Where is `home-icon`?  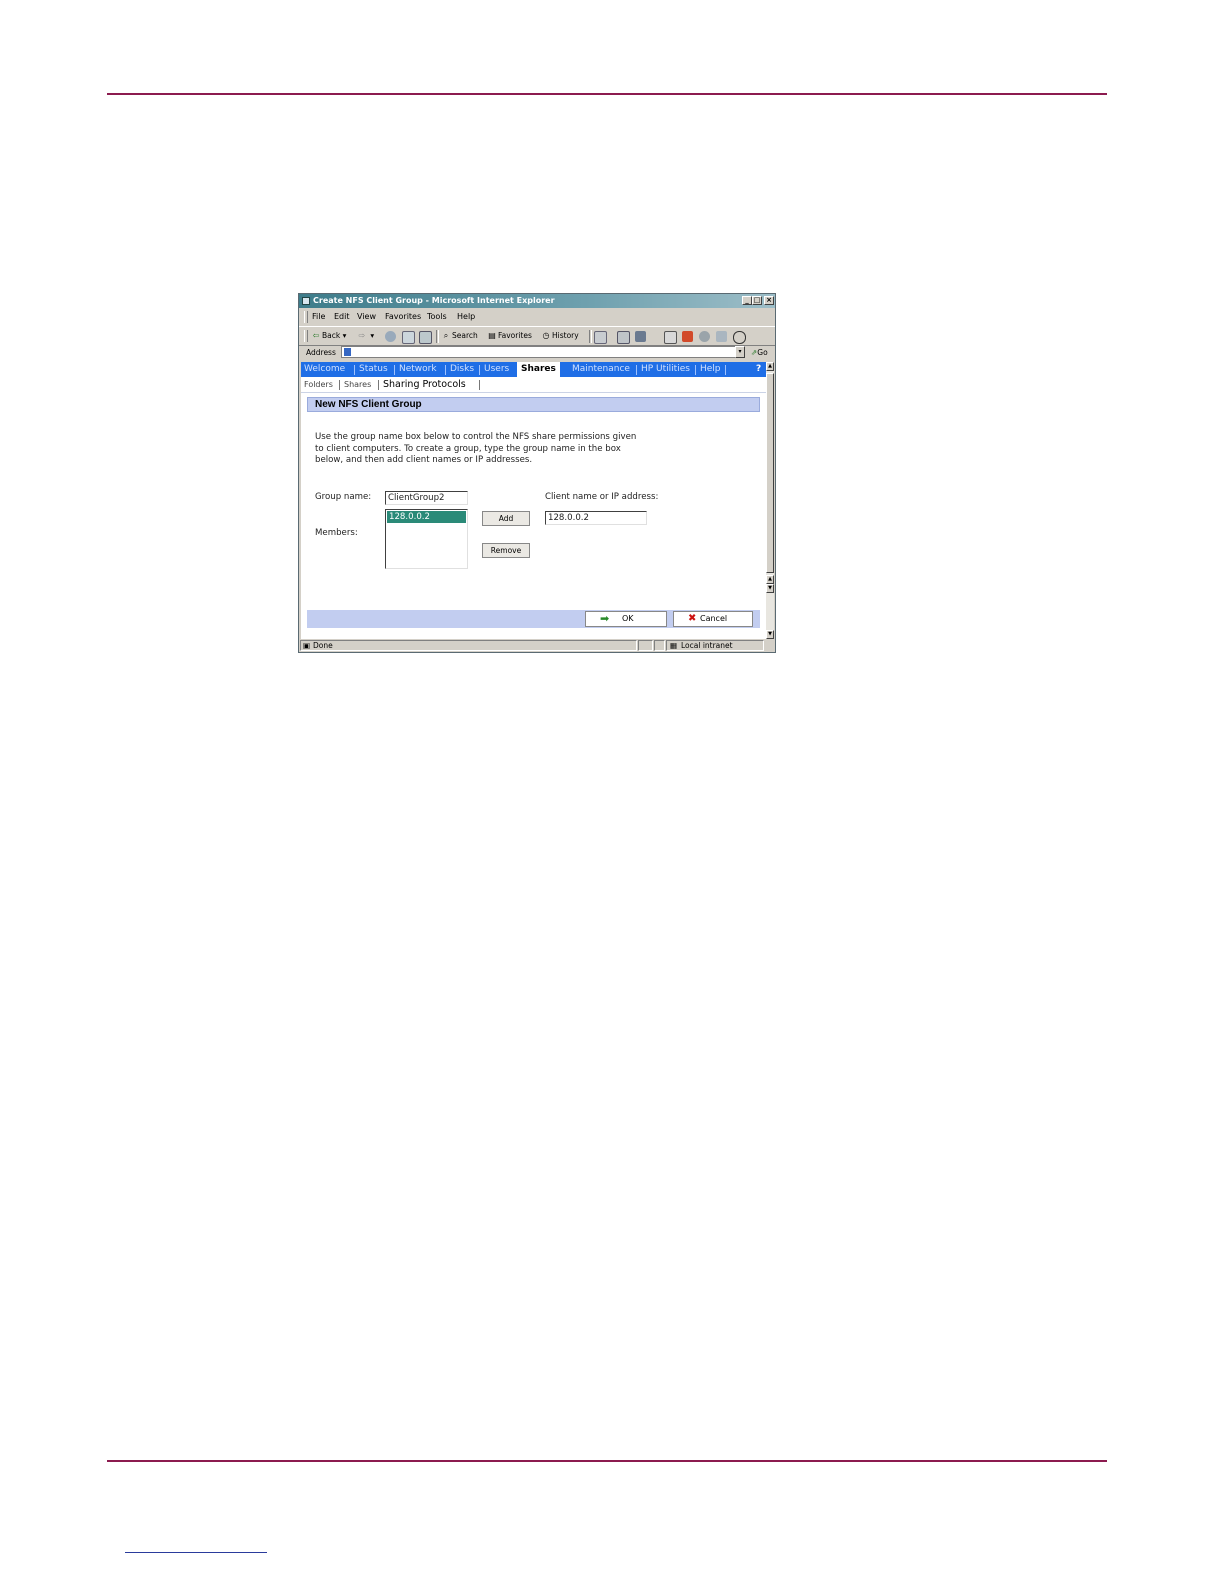
home-icon is located at coordinates (425, 337).